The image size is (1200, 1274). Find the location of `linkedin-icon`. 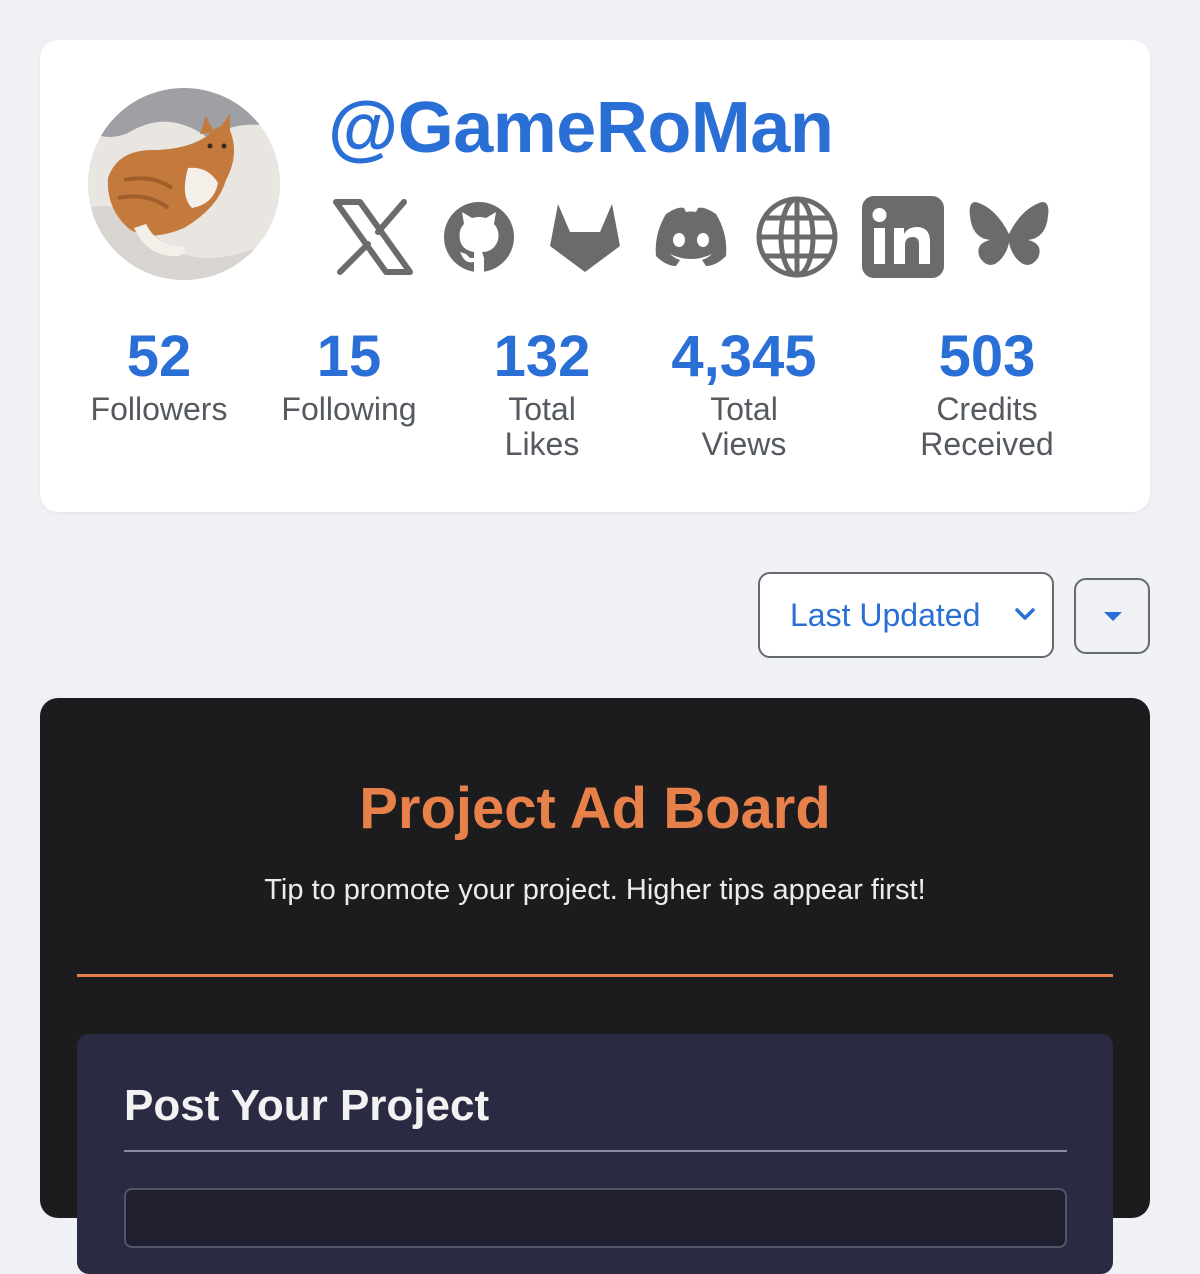

linkedin-icon is located at coordinates (903, 237).